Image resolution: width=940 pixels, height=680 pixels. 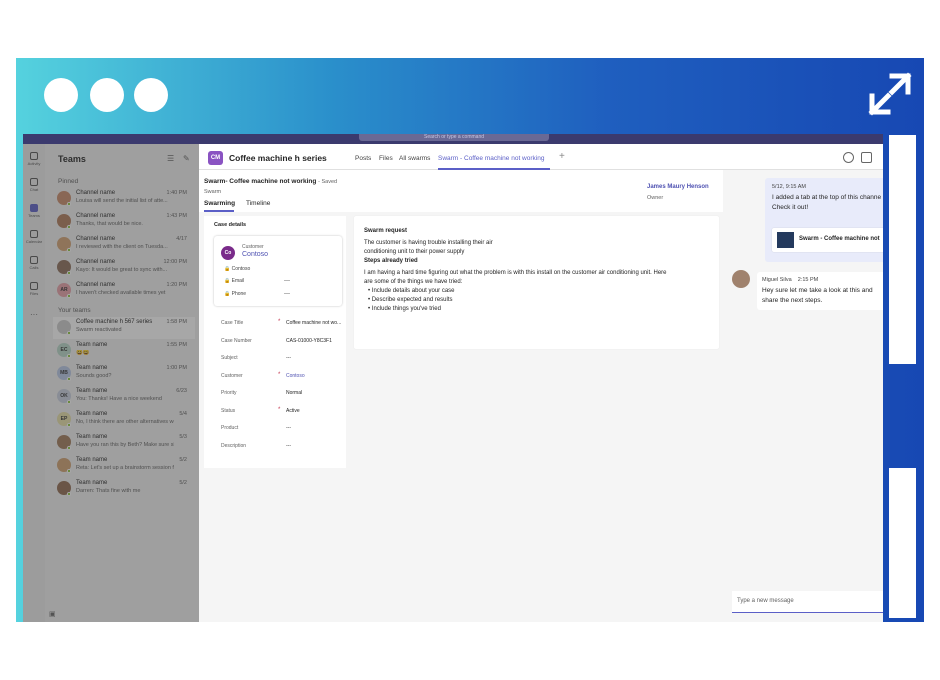 What do you see at coordinates (808, 280) in the screenshot?
I see `message-time: 2:15 PM` at bounding box center [808, 280].